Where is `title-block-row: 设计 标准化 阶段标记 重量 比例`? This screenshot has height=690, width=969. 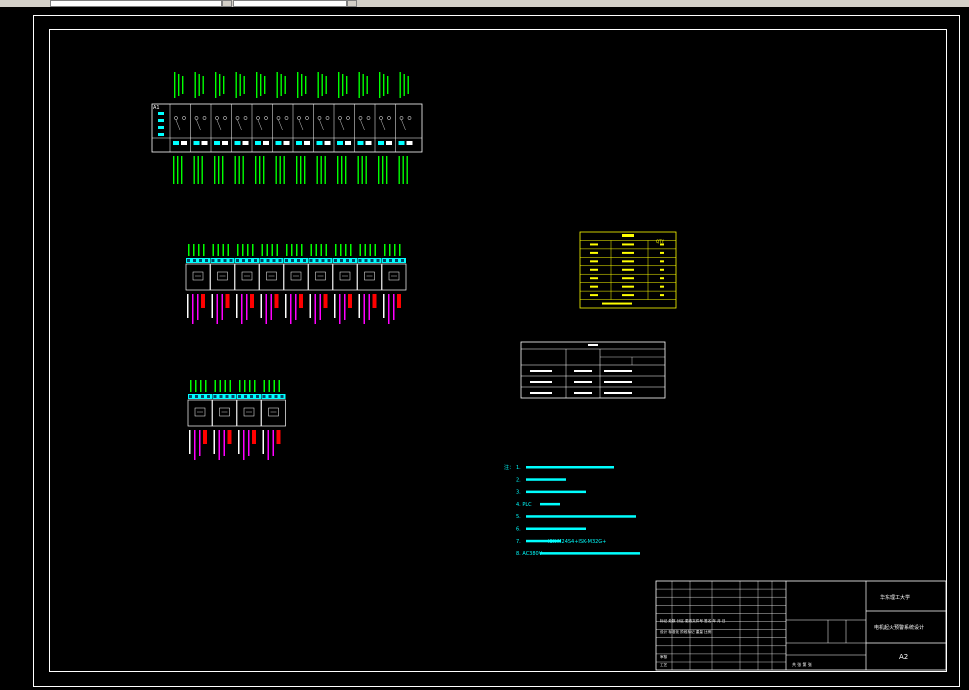
title-block-row: 设计 标准化 阶段标记 重量 比例 is located at coordinates (686, 631).